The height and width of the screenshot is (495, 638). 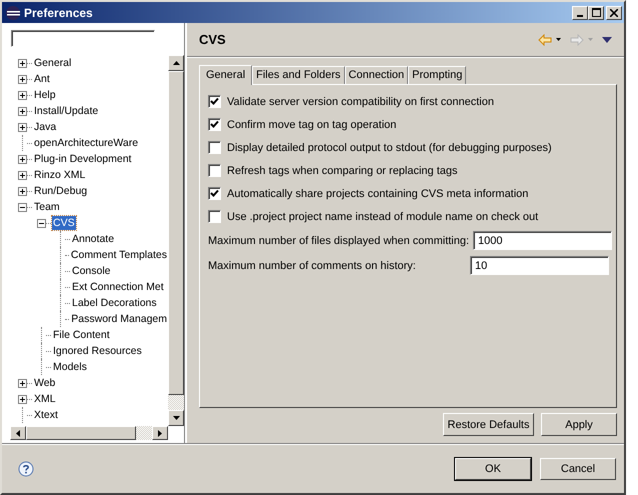 What do you see at coordinates (86, 143) in the screenshot?
I see `tree-item: openArchitectureWare` at bounding box center [86, 143].